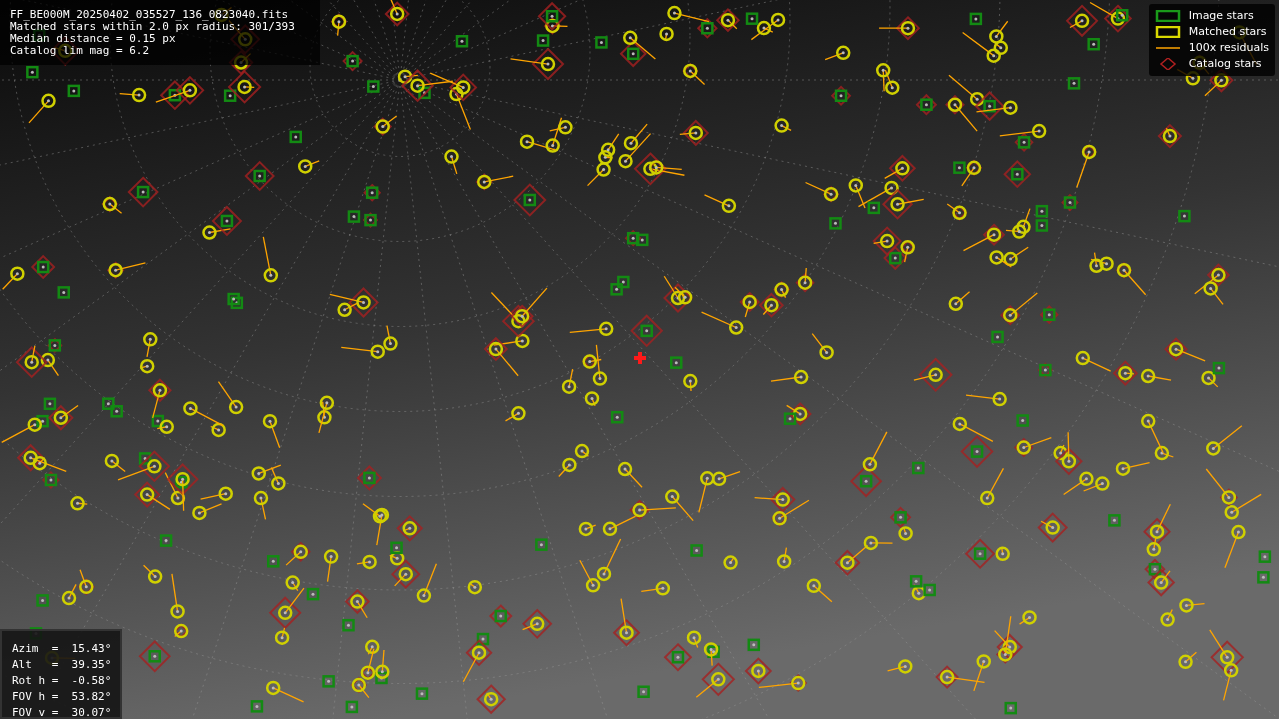 This screenshot has height=719, width=1279. Describe the element at coordinates (150, 15) in the screenshot. I see `info-text: FF_BE000M_20250402_035527_136_0823040.fits` at that location.